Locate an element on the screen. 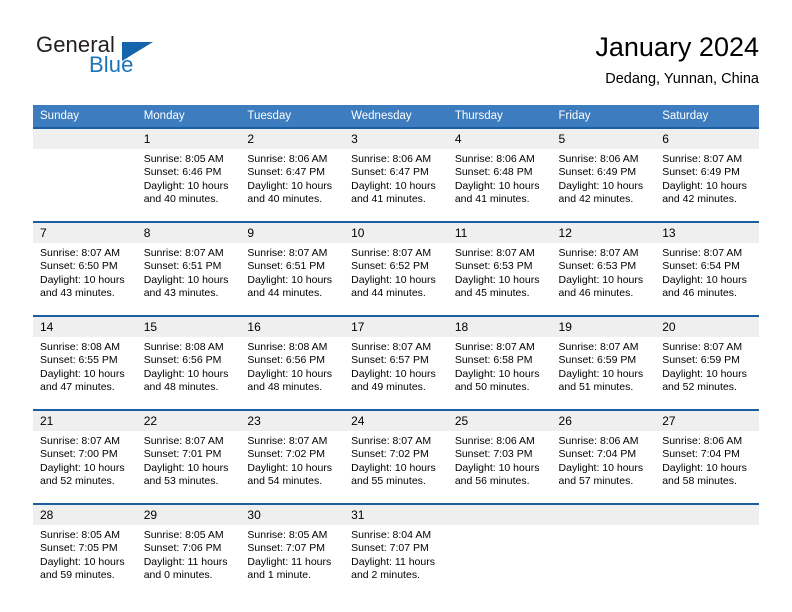 Image resolution: width=792 pixels, height=612 pixels. day-detail-line: and 57 minutes. is located at coordinates (596, 481).